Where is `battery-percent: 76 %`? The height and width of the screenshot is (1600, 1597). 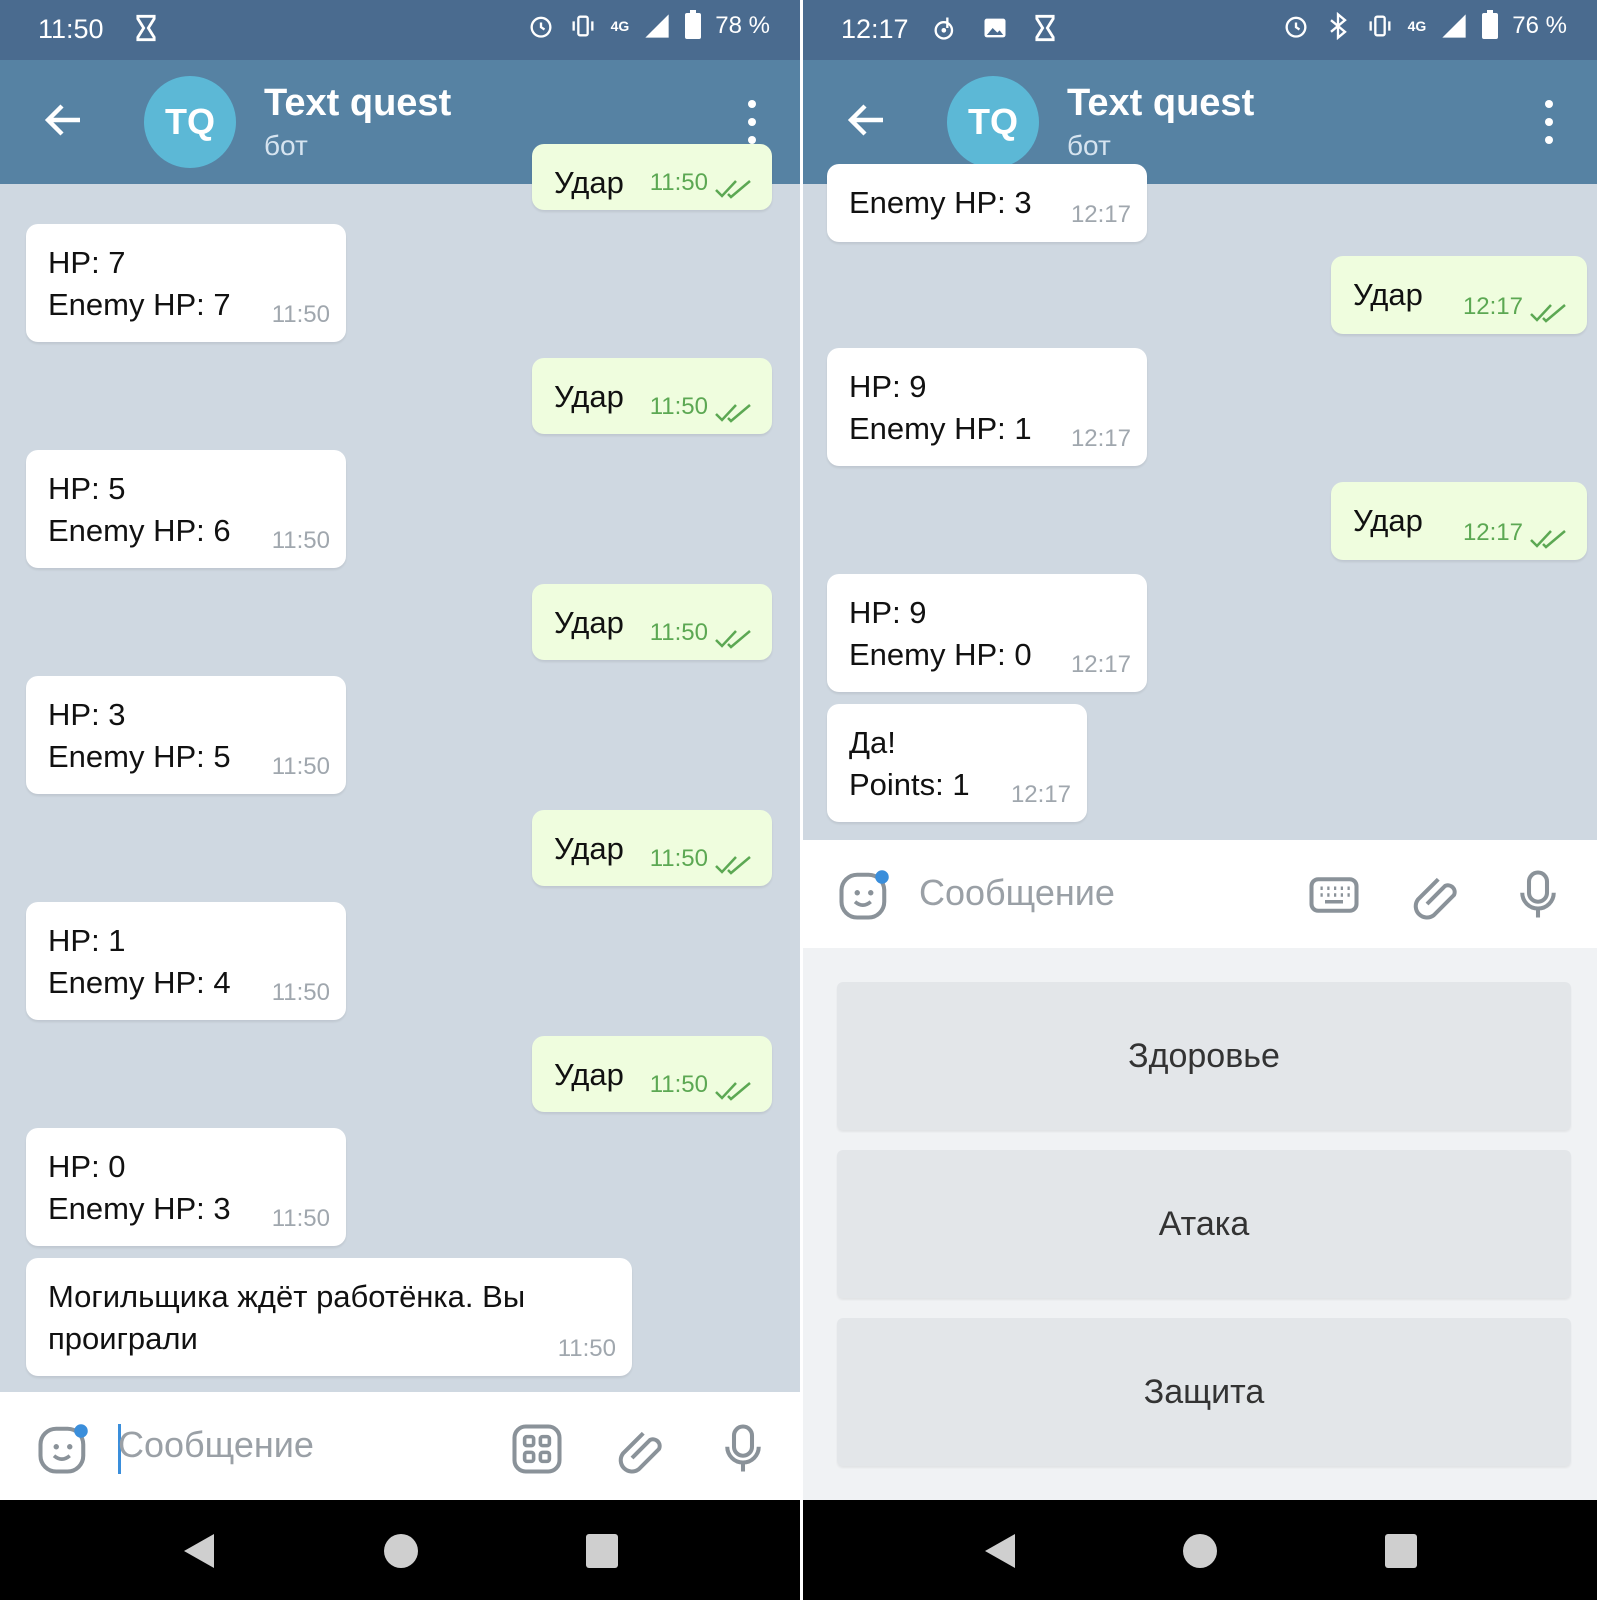
battery-percent: 76 % is located at coordinates (1539, 25).